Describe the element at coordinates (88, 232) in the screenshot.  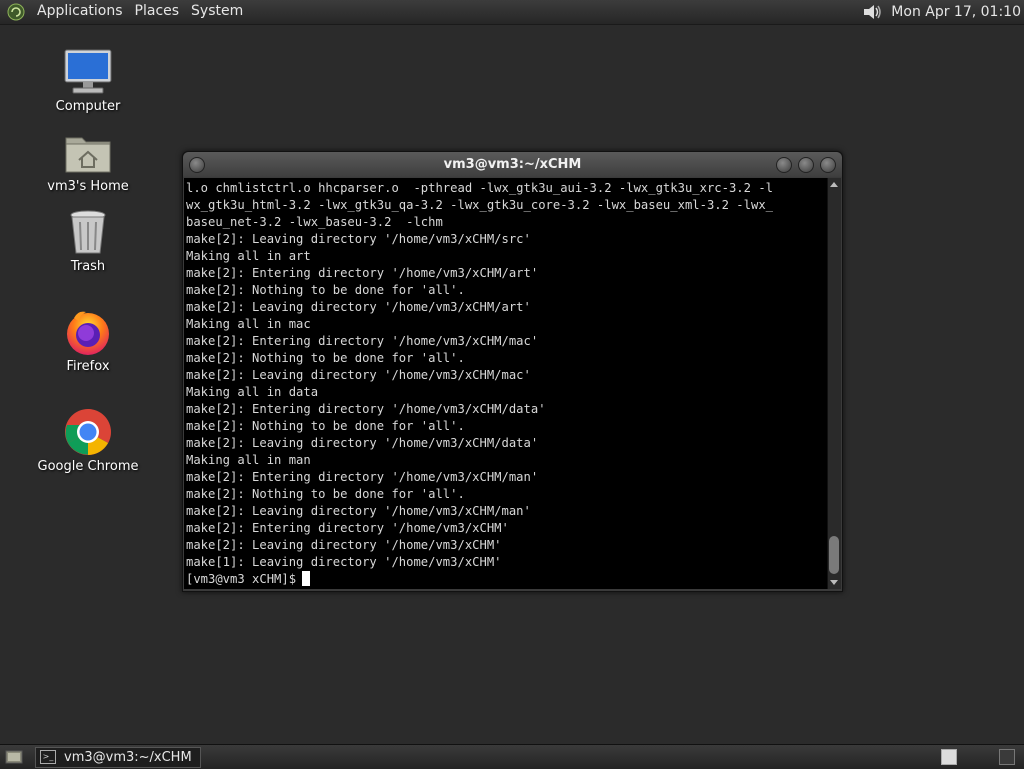
I see `trash-icon` at that location.